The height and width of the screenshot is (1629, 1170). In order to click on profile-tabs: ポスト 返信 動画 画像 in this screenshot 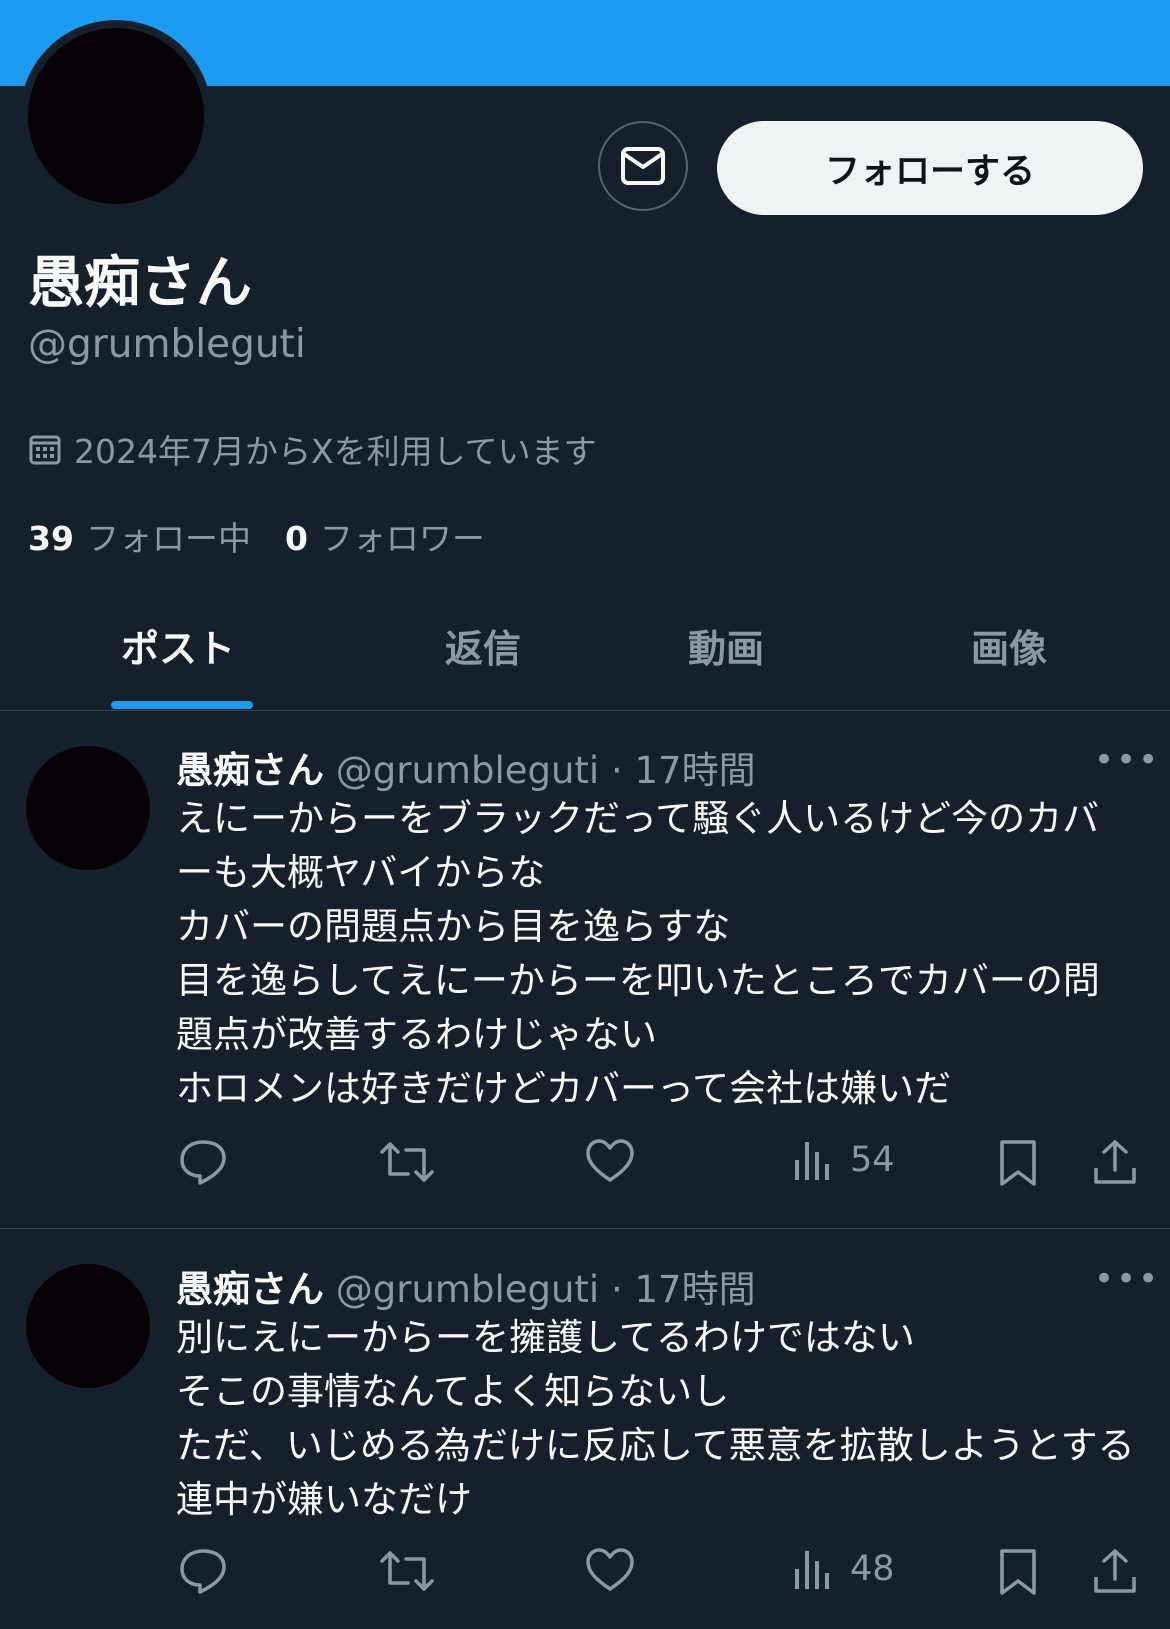, I will do `click(585, 650)`.